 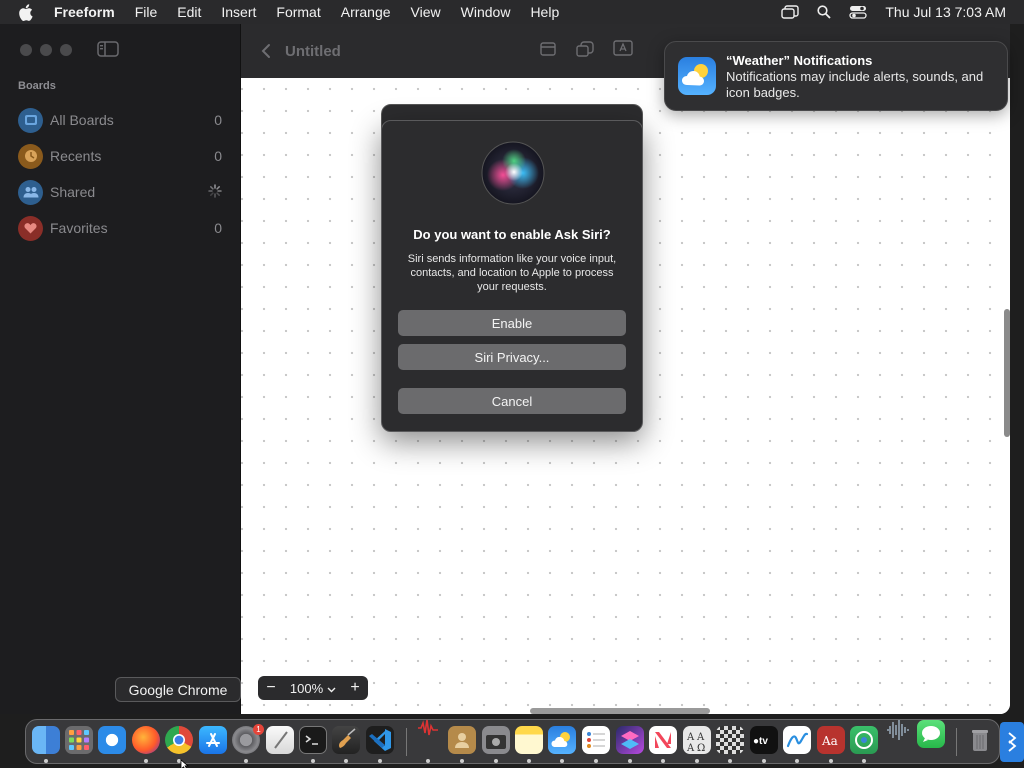 What do you see at coordinates (112, 740) in the screenshot?
I see `safari-icon` at bounding box center [112, 740].